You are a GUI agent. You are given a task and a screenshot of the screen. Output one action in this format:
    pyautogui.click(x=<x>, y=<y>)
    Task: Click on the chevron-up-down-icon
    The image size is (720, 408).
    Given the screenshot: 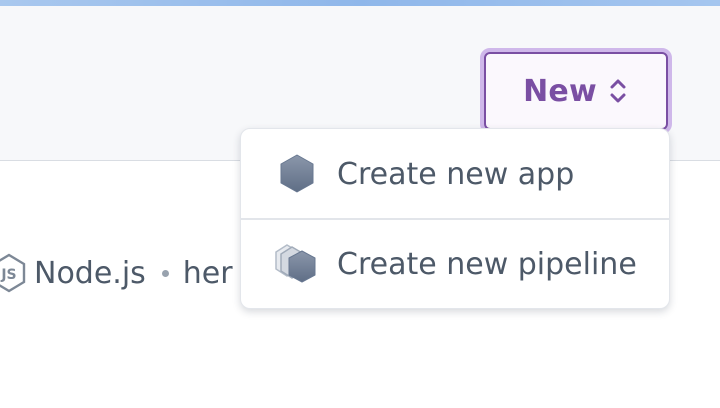 What is the action you would take?
    pyautogui.click(x=618, y=91)
    